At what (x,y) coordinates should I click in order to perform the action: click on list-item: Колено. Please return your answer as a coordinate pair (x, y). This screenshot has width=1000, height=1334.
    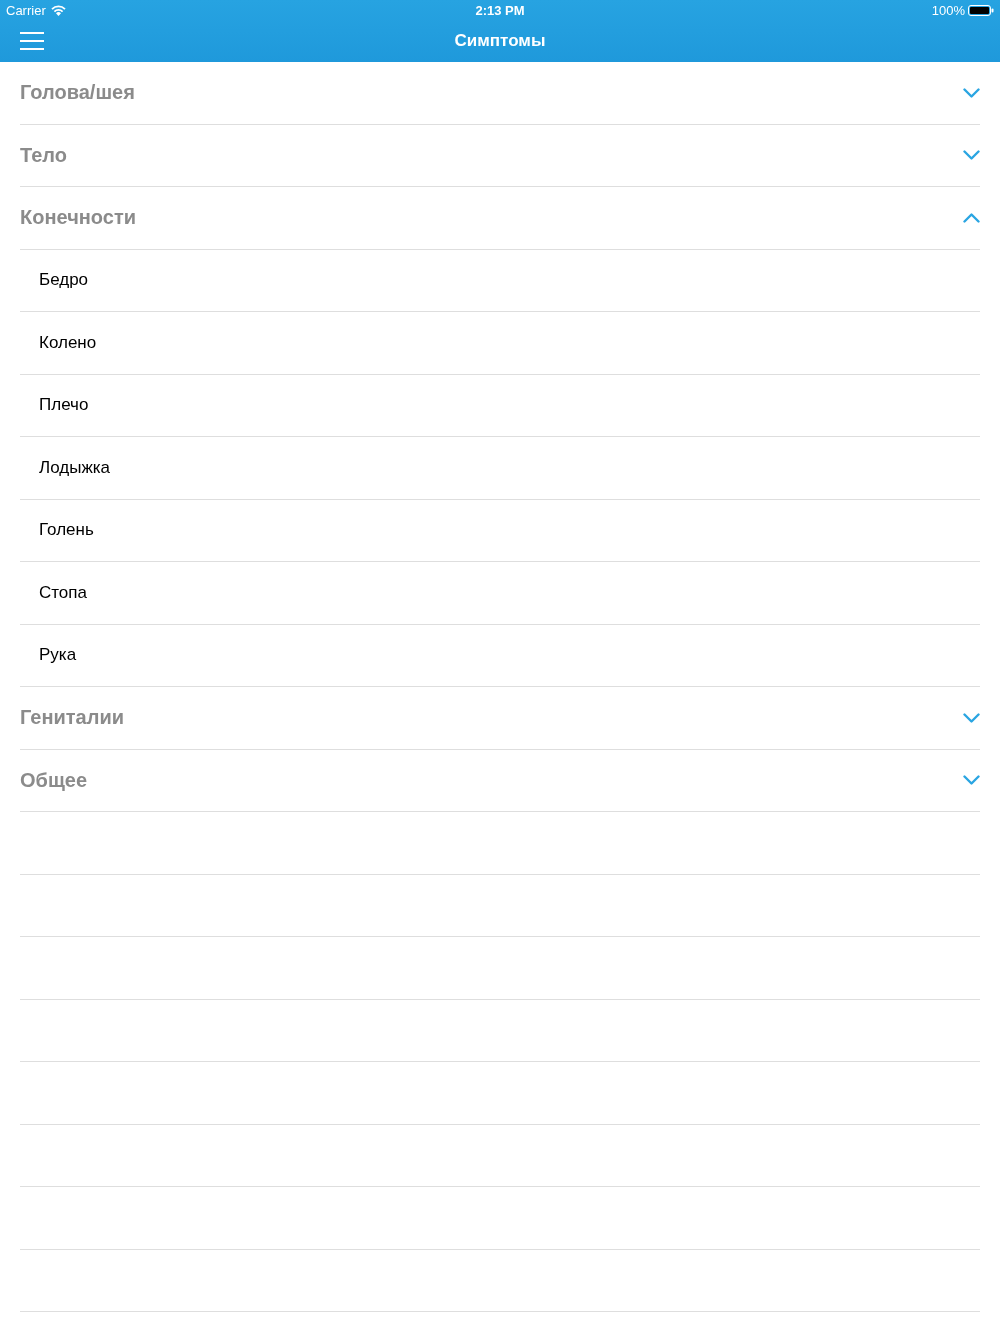
    Looking at the image, I should click on (500, 343).